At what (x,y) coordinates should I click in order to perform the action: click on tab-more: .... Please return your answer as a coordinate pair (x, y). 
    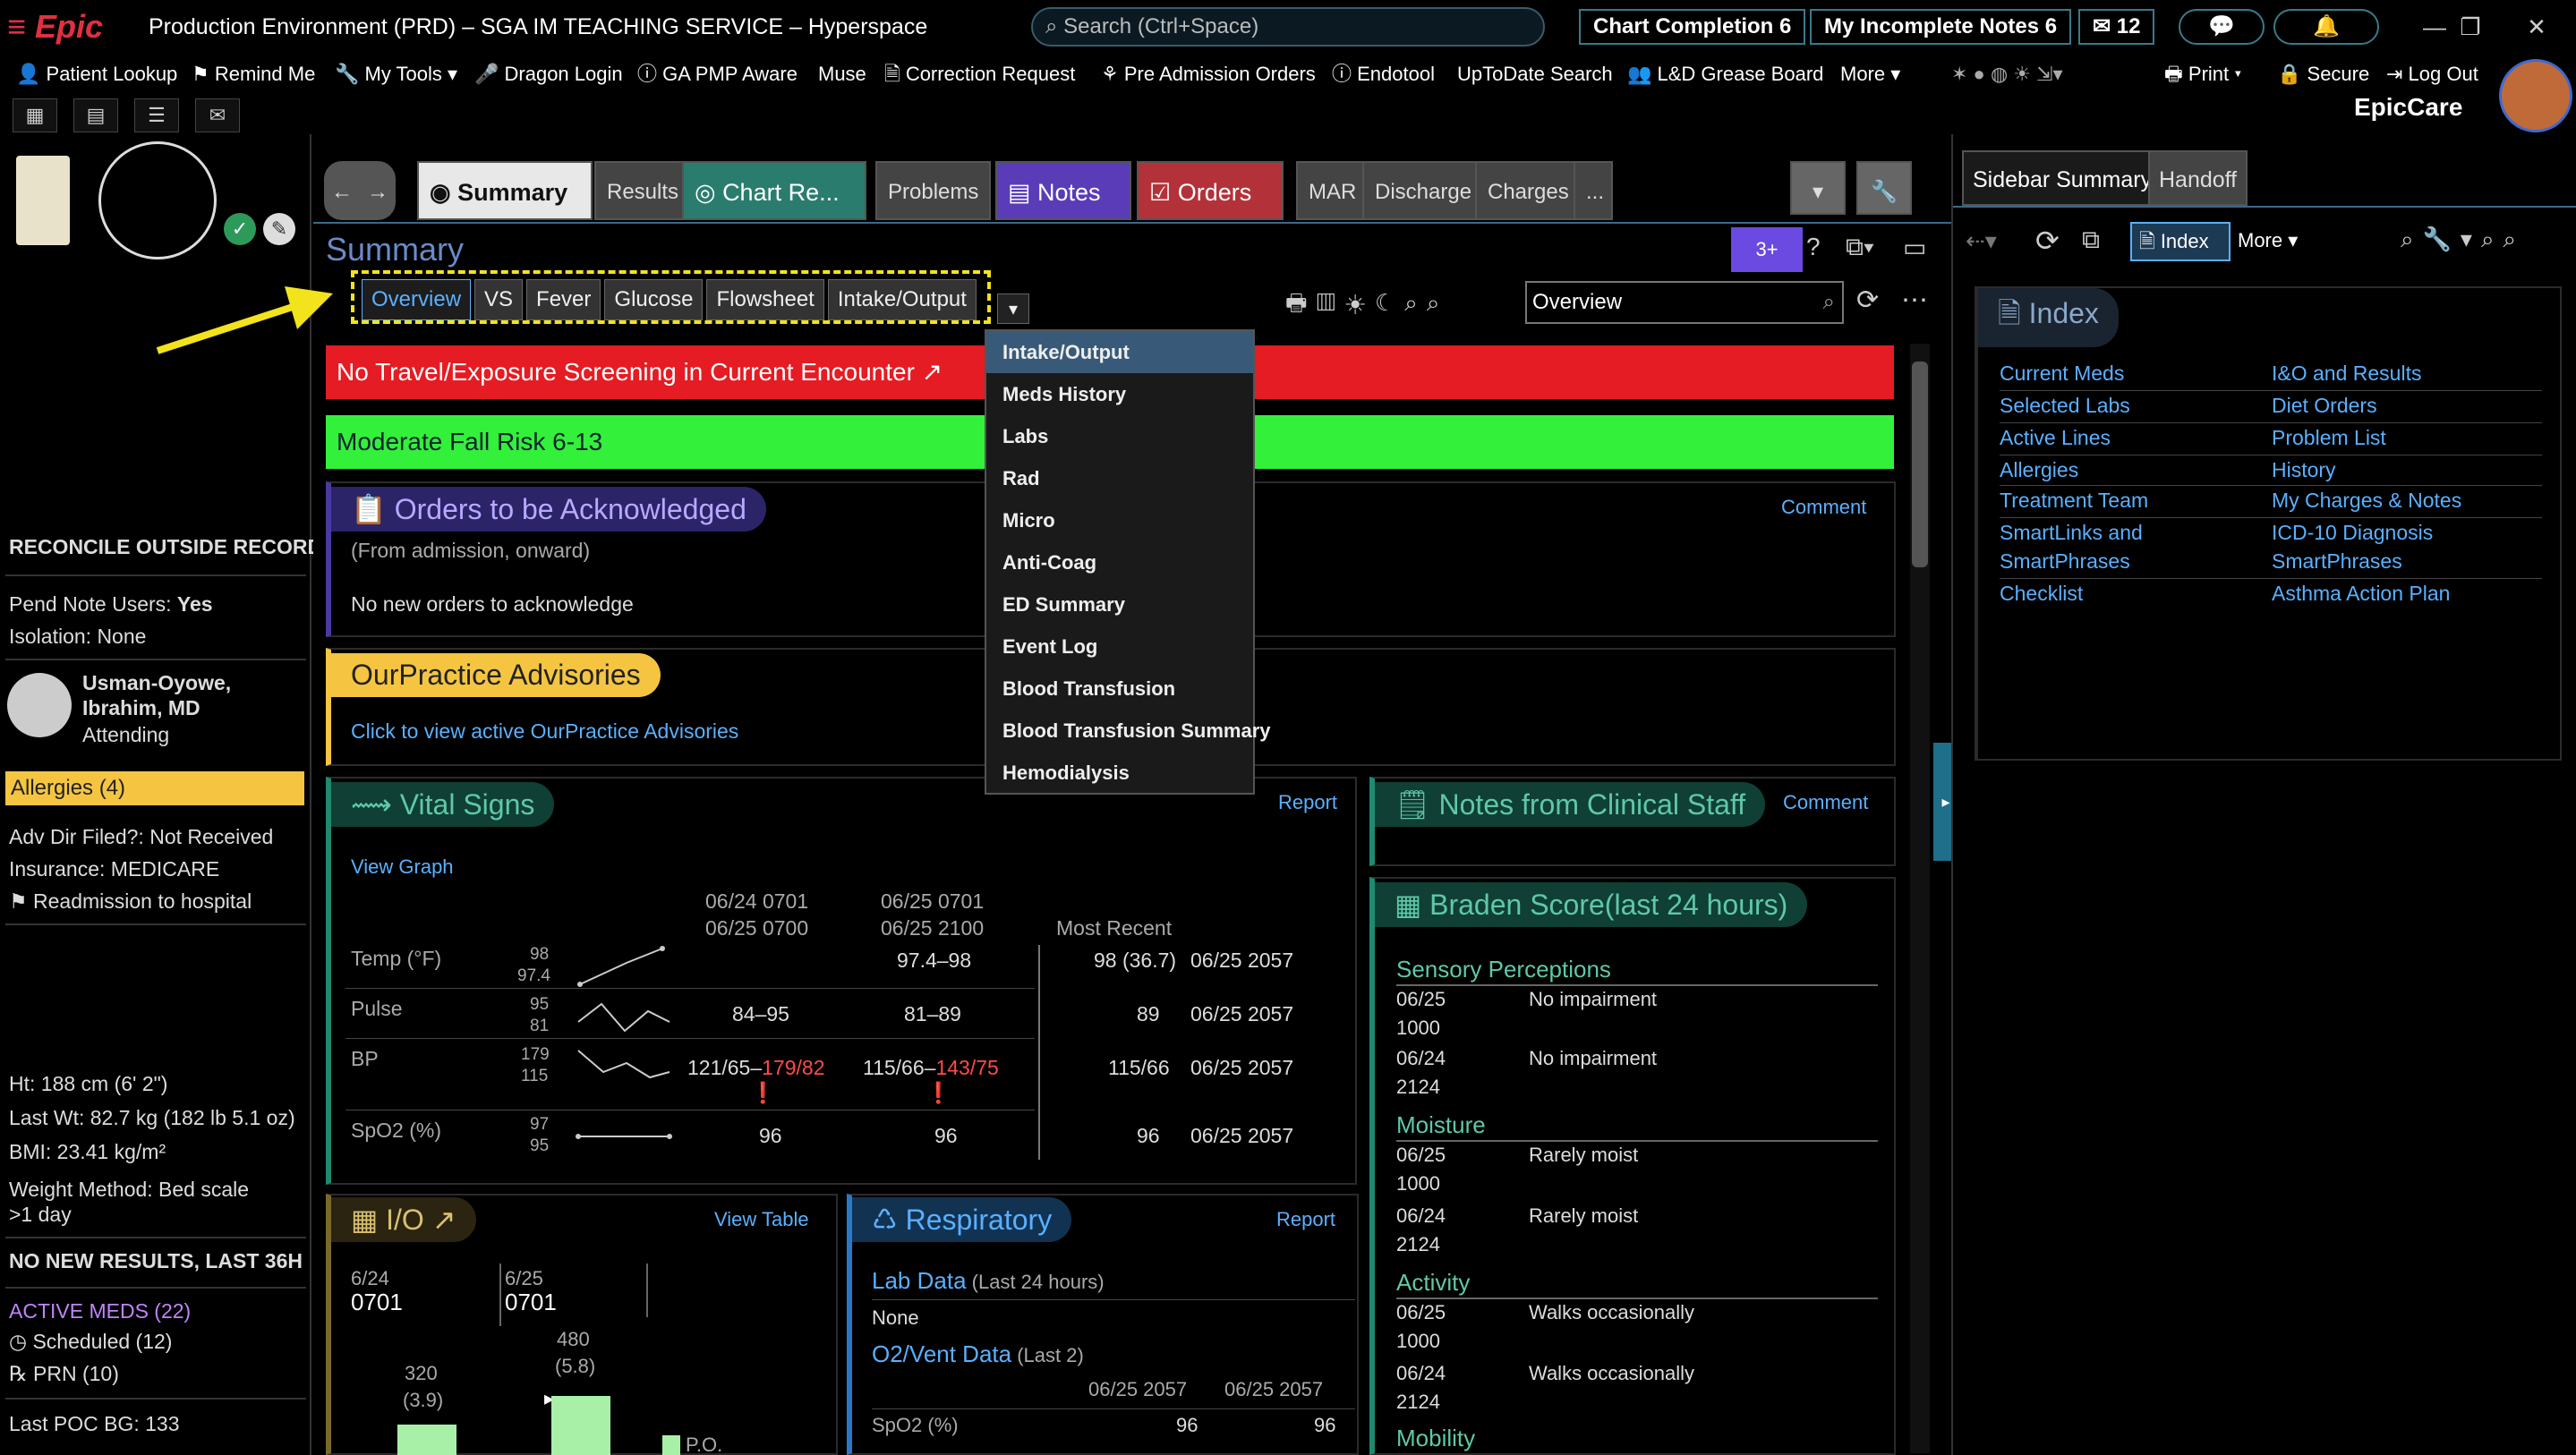
    Looking at the image, I should click on (1593, 190).